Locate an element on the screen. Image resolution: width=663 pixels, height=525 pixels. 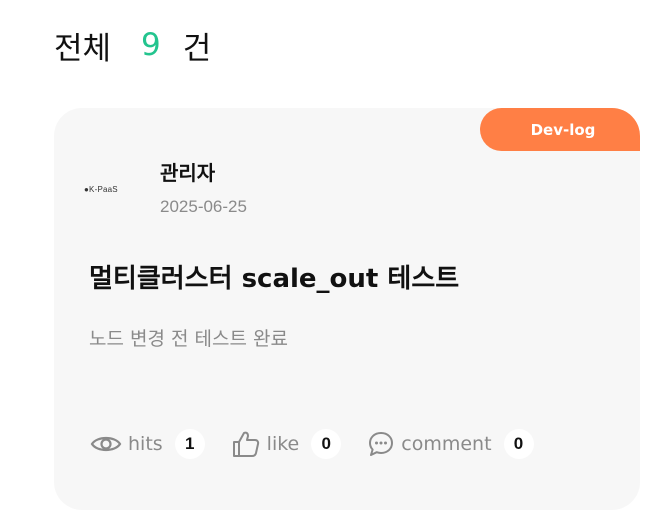
post-date: 2025-06-25 is located at coordinates (203, 206).